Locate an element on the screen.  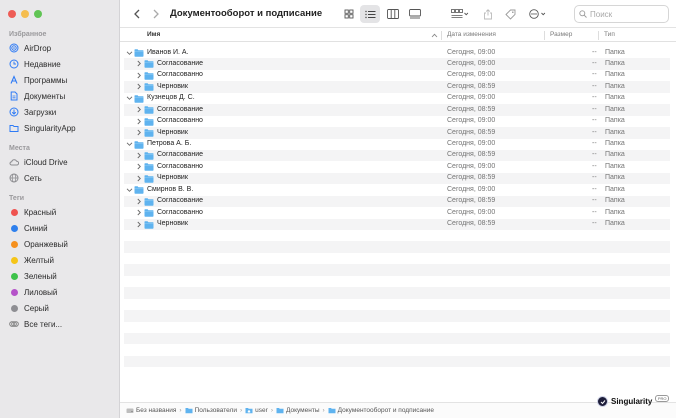
breadcrumb-item: Пользователи is located at coordinates (211, 410).